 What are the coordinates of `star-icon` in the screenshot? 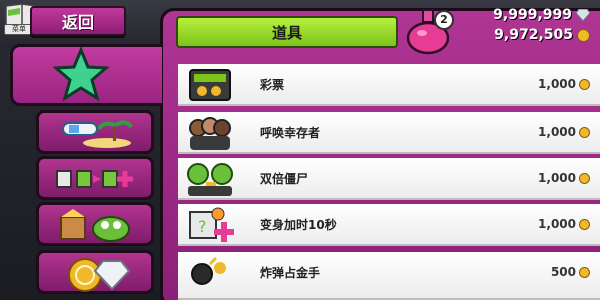 It's located at (81, 74).